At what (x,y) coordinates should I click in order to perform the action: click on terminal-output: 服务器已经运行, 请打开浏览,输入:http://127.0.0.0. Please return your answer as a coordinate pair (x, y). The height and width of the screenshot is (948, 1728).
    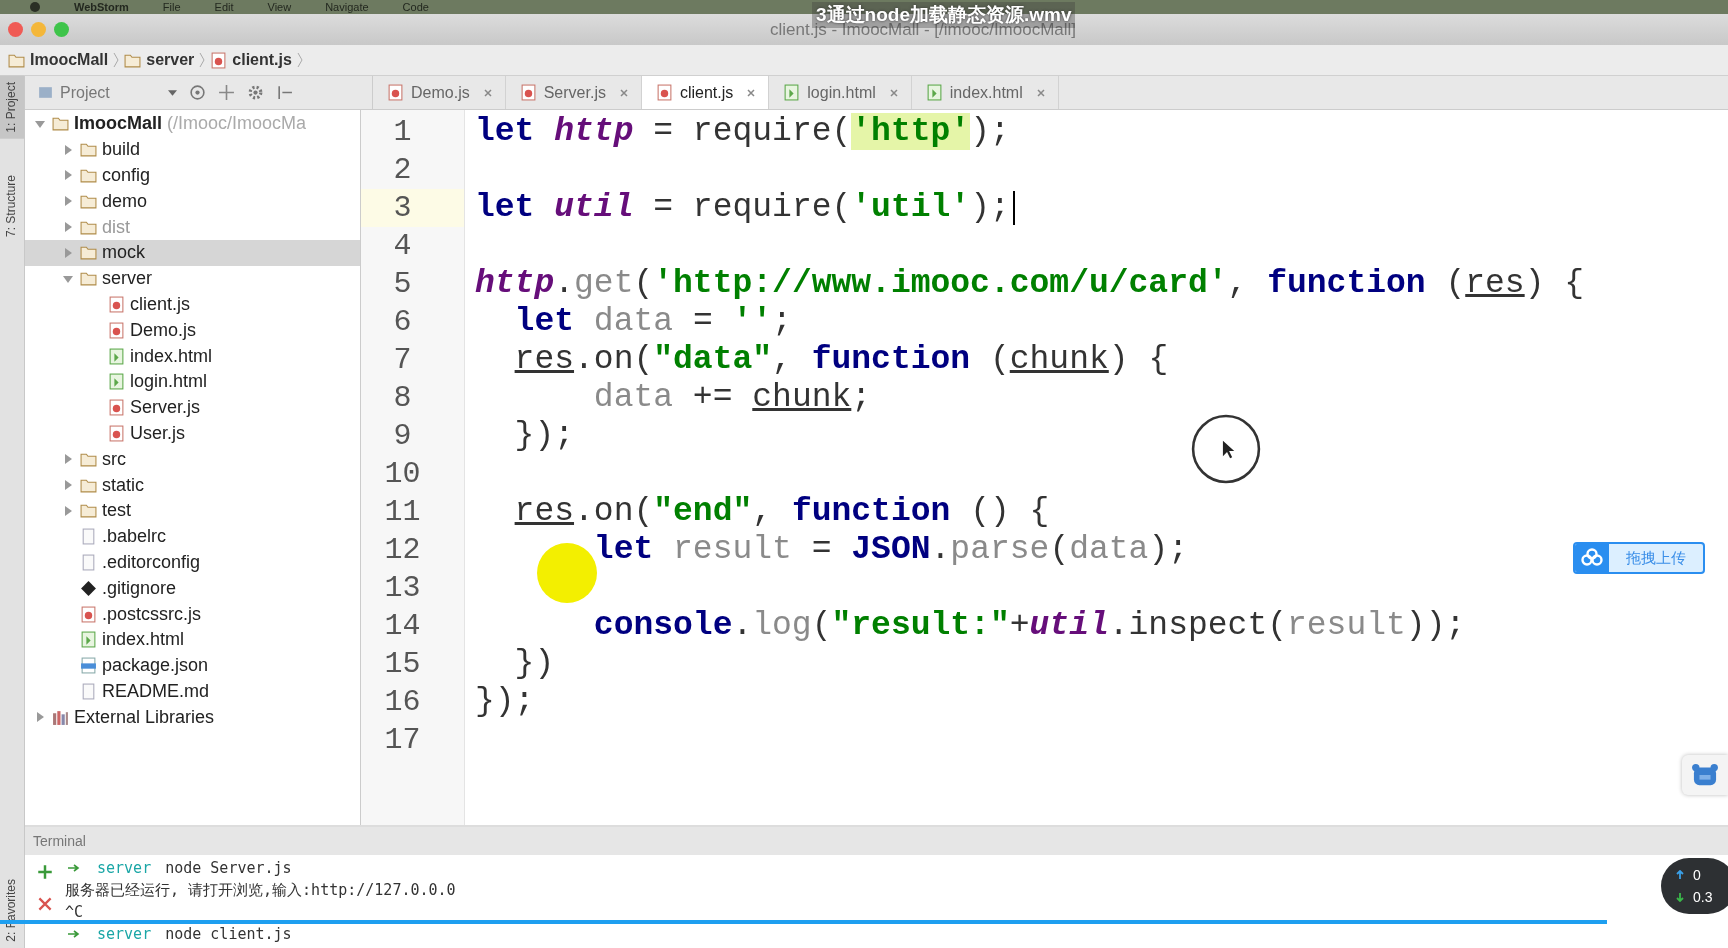
    Looking at the image, I should click on (260, 890).